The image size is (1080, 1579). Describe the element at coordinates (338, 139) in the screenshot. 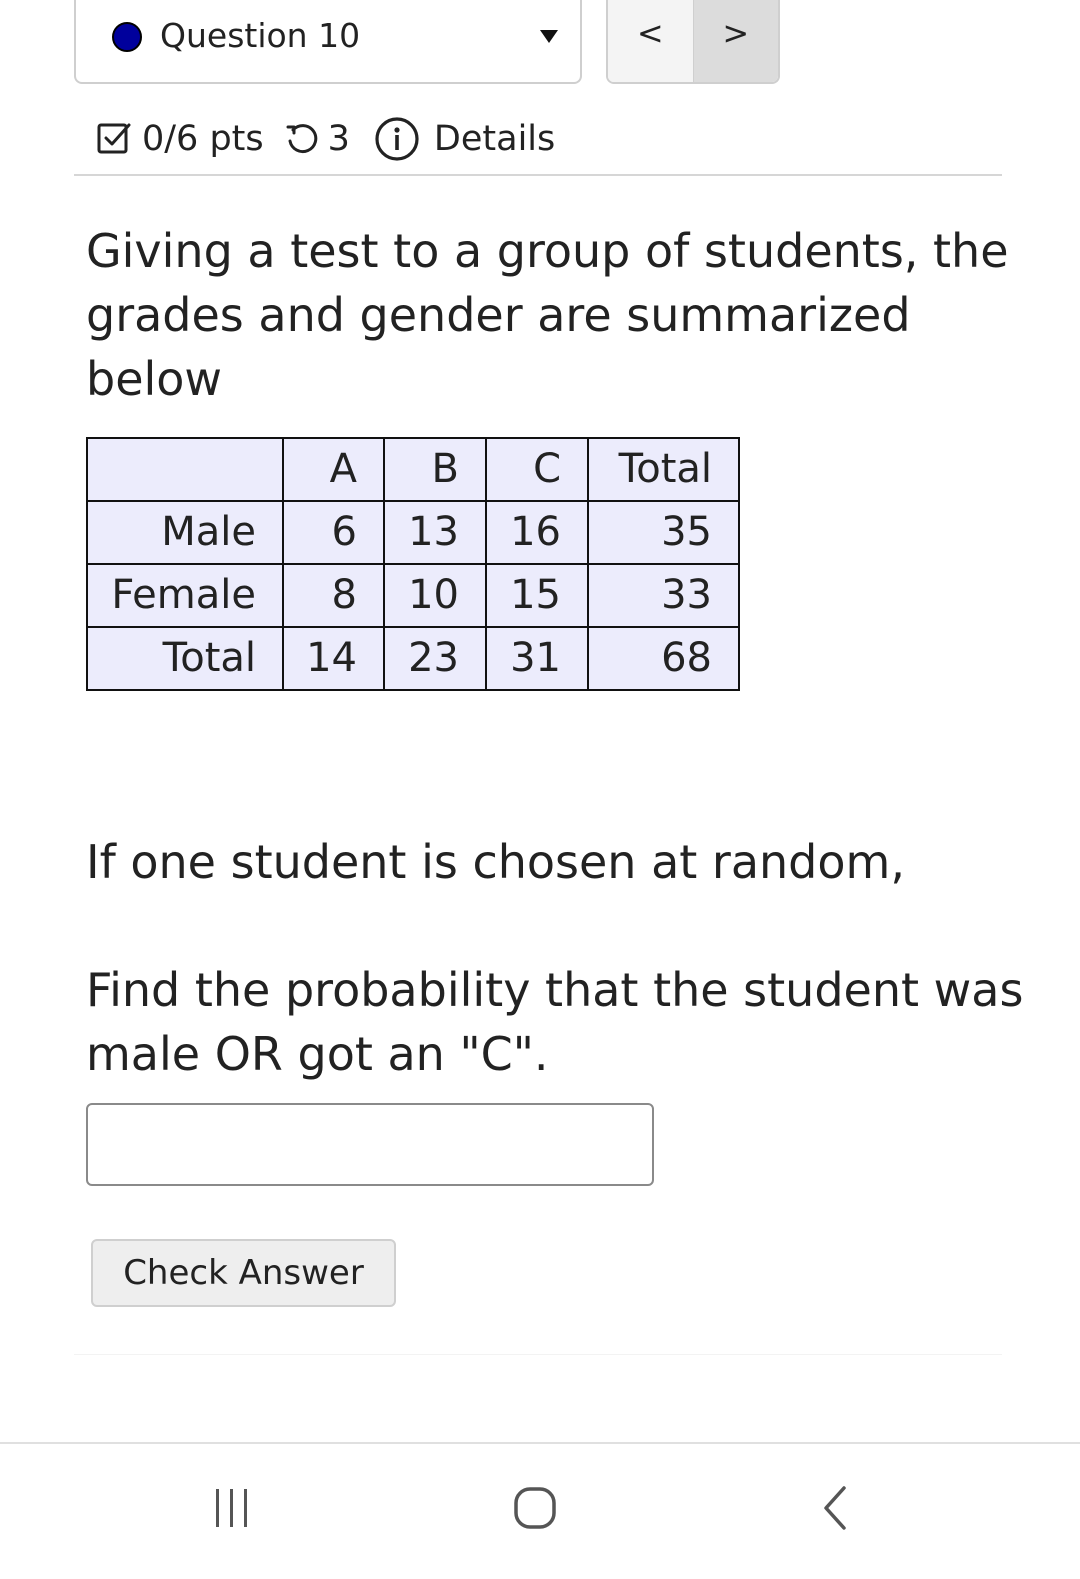

I see `attempts-remaining: 3` at that location.